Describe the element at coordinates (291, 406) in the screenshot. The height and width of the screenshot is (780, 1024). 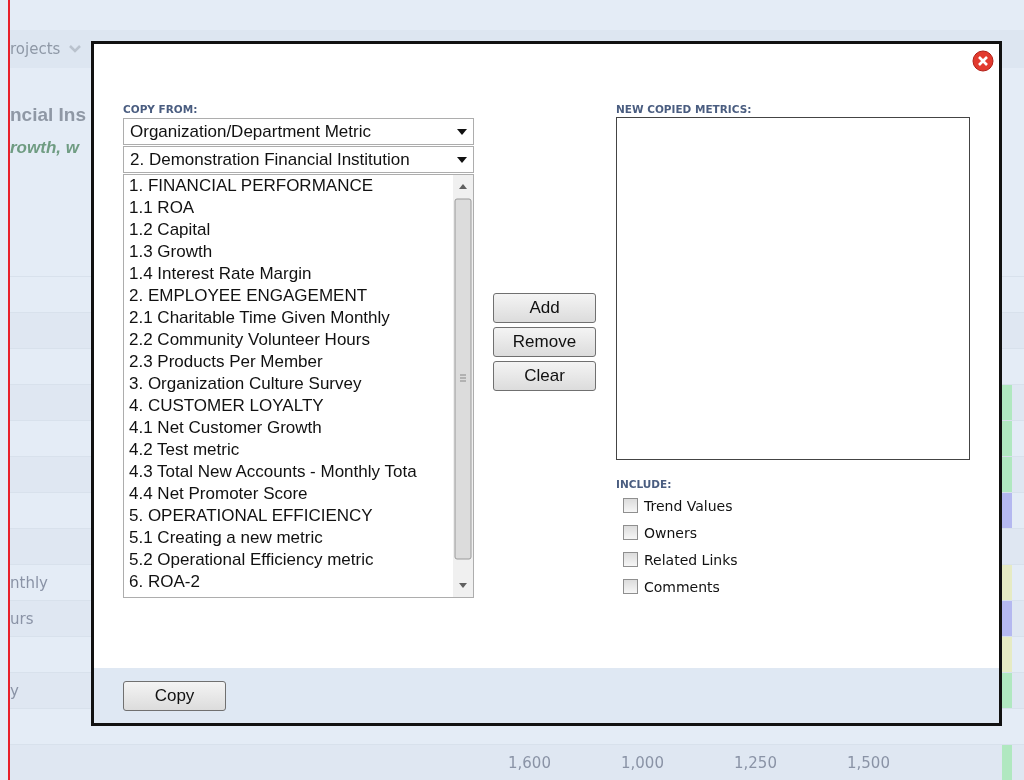
I see `list-item: 4. CUSTOMER LOYALTY` at that location.